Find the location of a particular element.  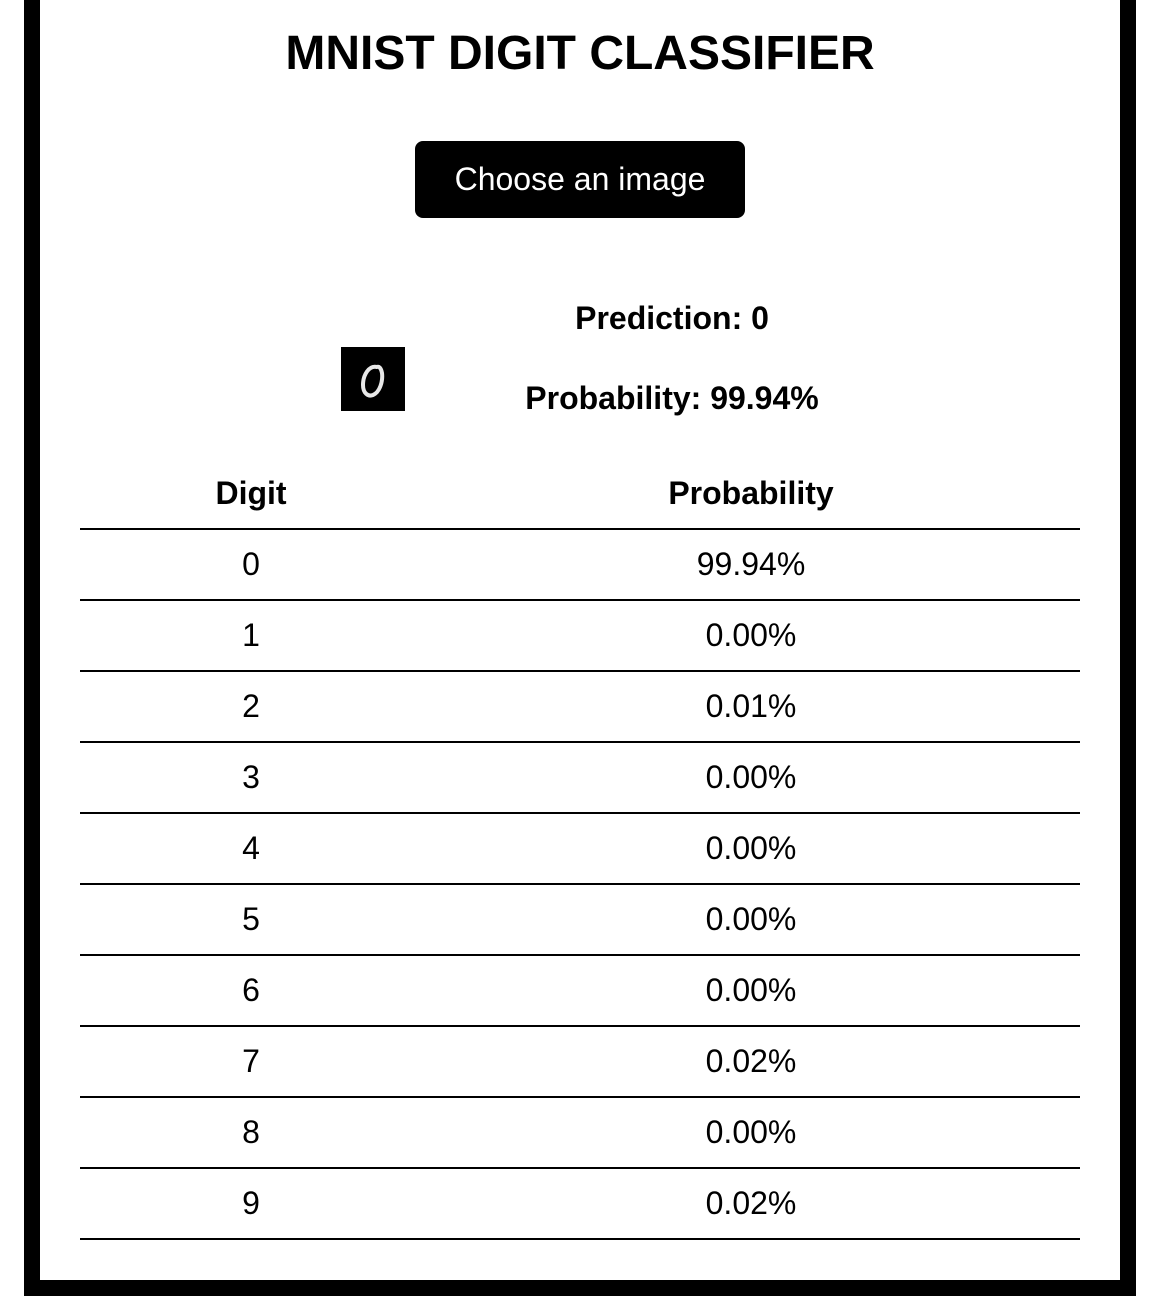

digit-cell: 0 is located at coordinates (251, 565).